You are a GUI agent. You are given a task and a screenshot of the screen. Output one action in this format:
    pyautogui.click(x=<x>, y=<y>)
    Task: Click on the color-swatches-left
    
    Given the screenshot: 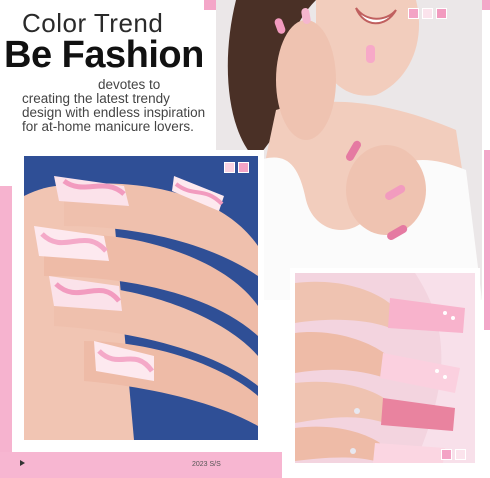 What is the action you would take?
    pyautogui.click(x=236, y=167)
    